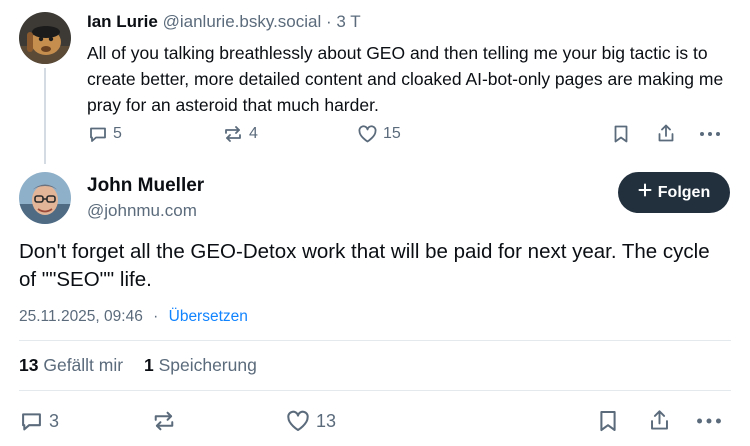  Describe the element at coordinates (142, 211) in the screenshot. I see `post-author-handle: @johnmu.com` at that location.